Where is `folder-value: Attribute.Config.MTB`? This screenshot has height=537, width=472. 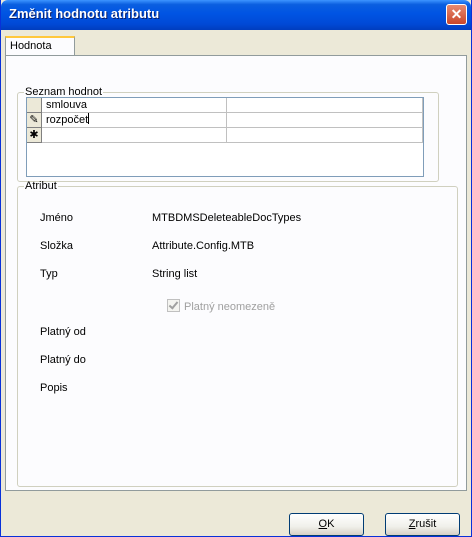
folder-value: Attribute.Config.MTB is located at coordinates (203, 246).